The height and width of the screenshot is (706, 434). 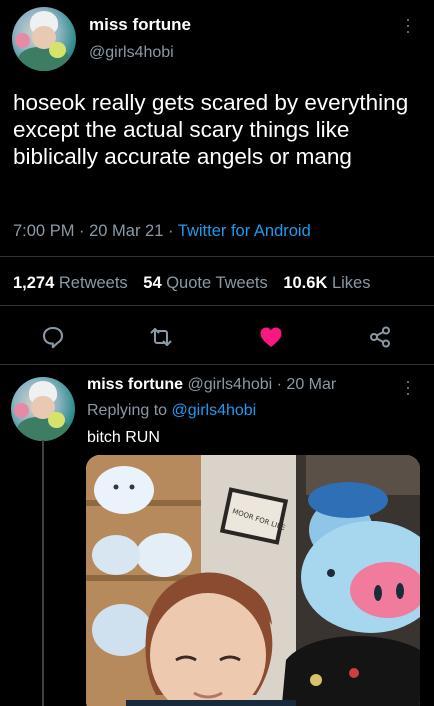 I want to click on reply-text: bitch RUN, so click(x=123, y=437).